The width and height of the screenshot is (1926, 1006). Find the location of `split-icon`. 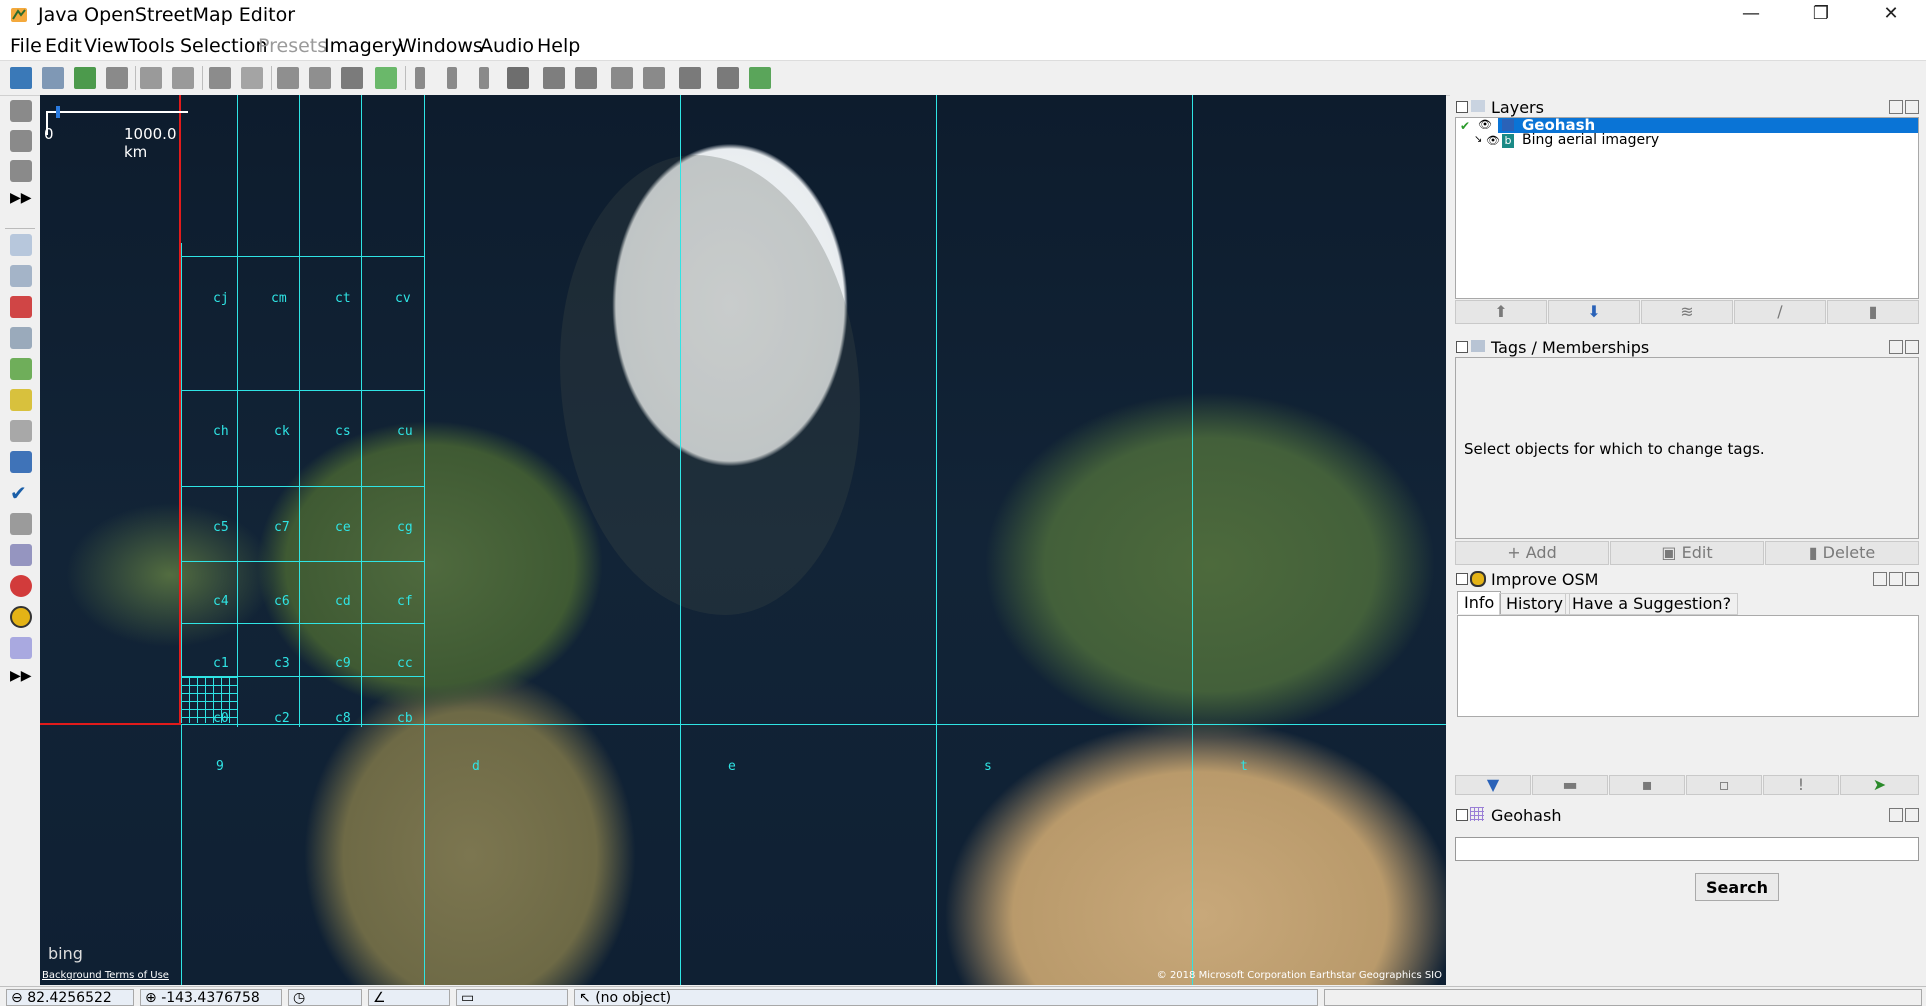

split-icon is located at coordinates (320, 78).